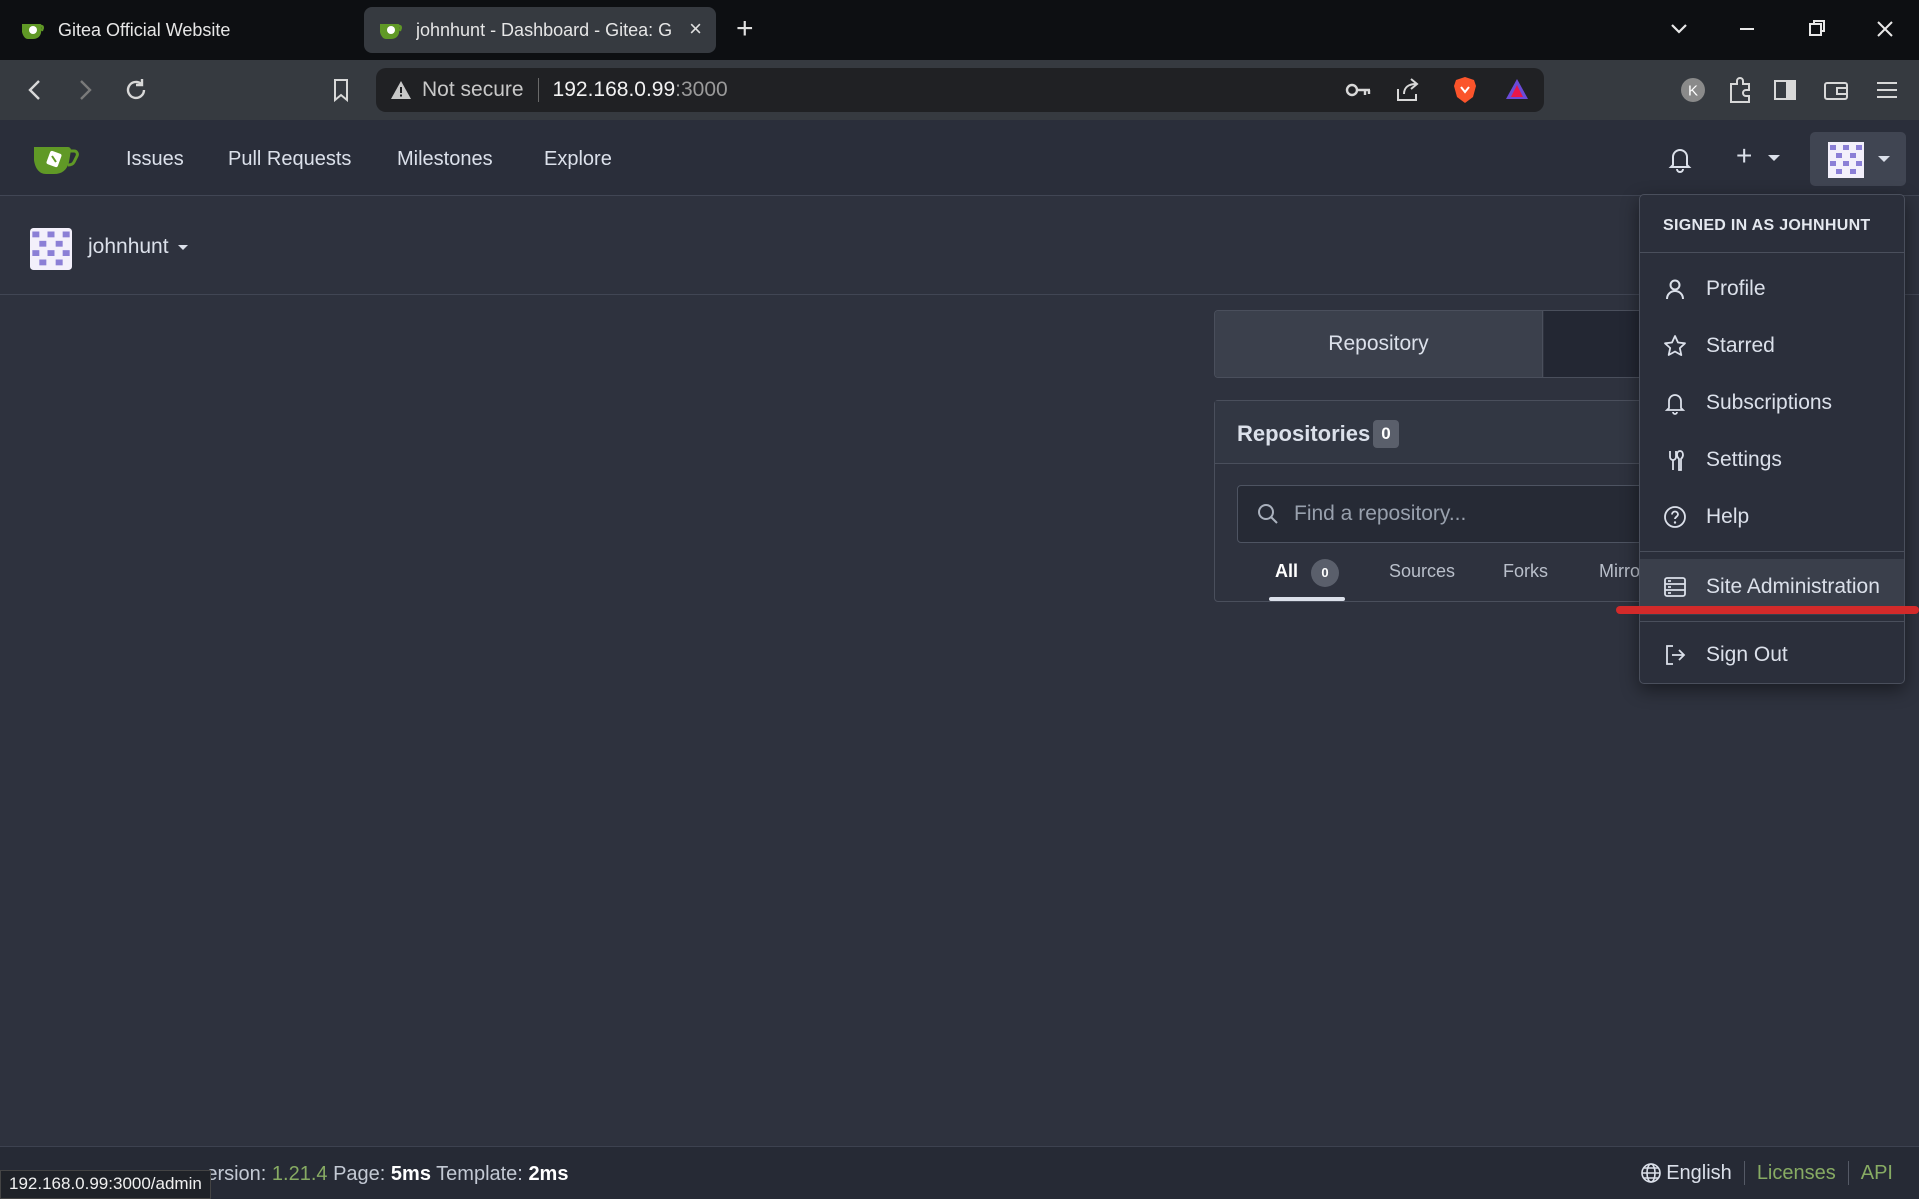 This screenshot has height=1199, width=1919. I want to click on tab-gitea-official: Gitea Official Website, so click(183, 30).